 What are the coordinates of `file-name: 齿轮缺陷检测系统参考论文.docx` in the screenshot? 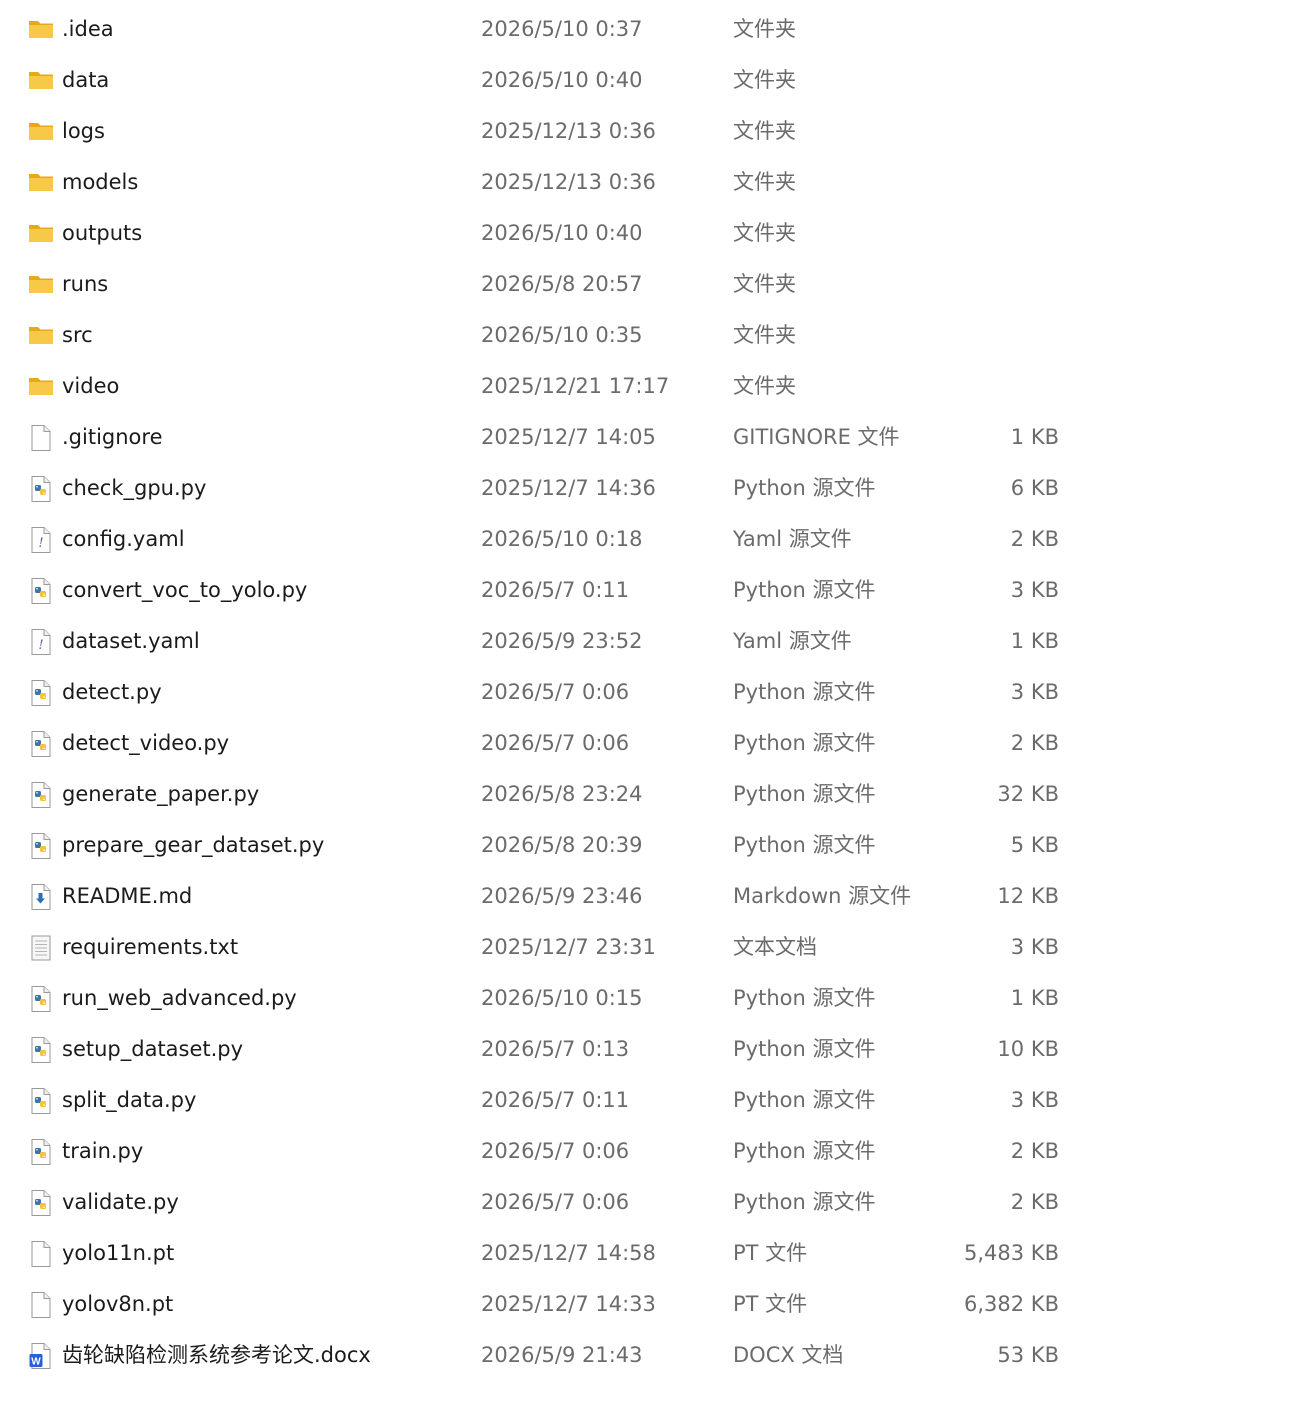 It's located at (216, 1355).